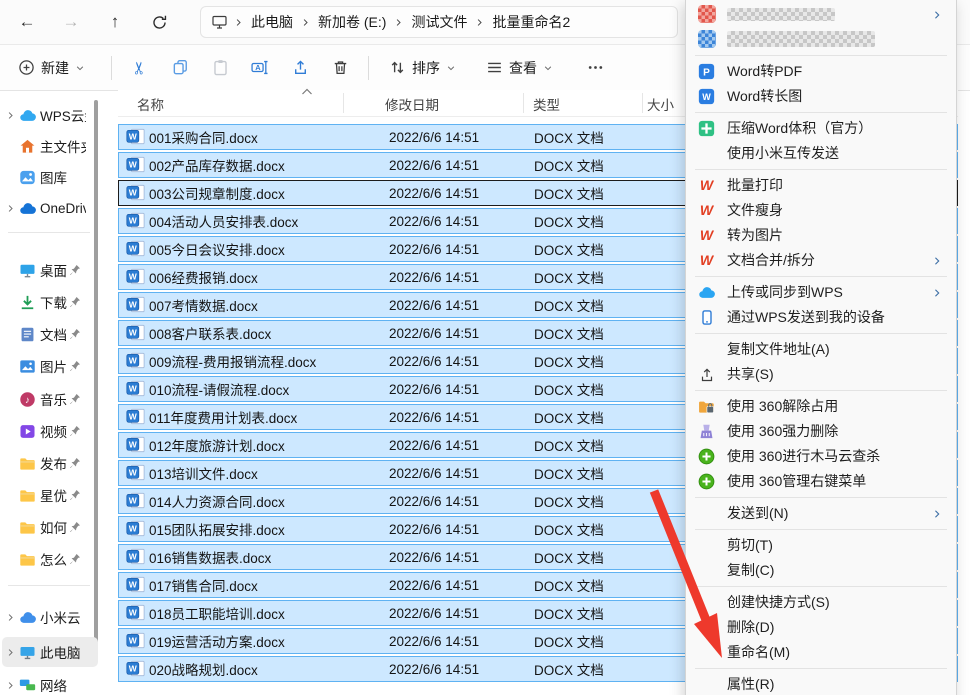 Image resolution: width=970 pixels, height=695 pixels. I want to click on sidebar-item-wps-cloud: WPS云盘, so click(50, 115).